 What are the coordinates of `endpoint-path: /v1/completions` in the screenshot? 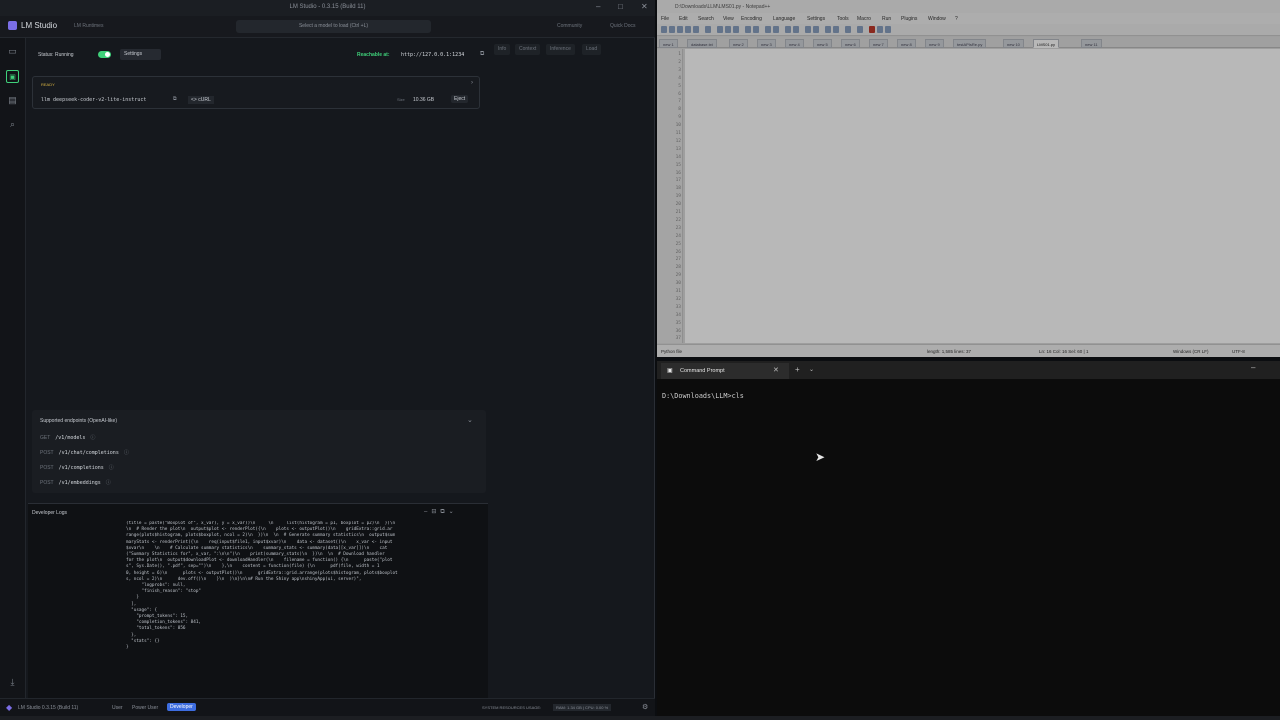 It's located at (81, 468).